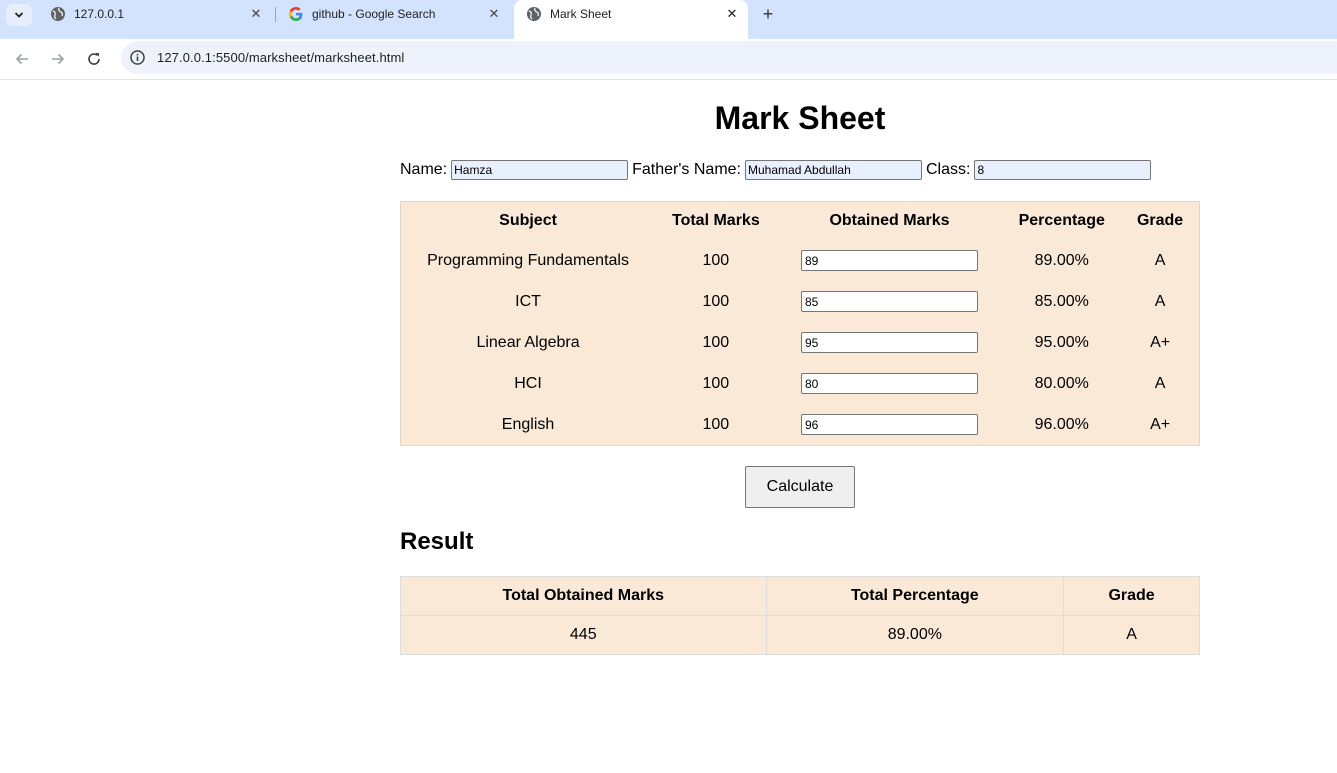 The height and width of the screenshot is (773, 1337). What do you see at coordinates (528, 424) in the screenshot?
I see `subject-cell: English` at bounding box center [528, 424].